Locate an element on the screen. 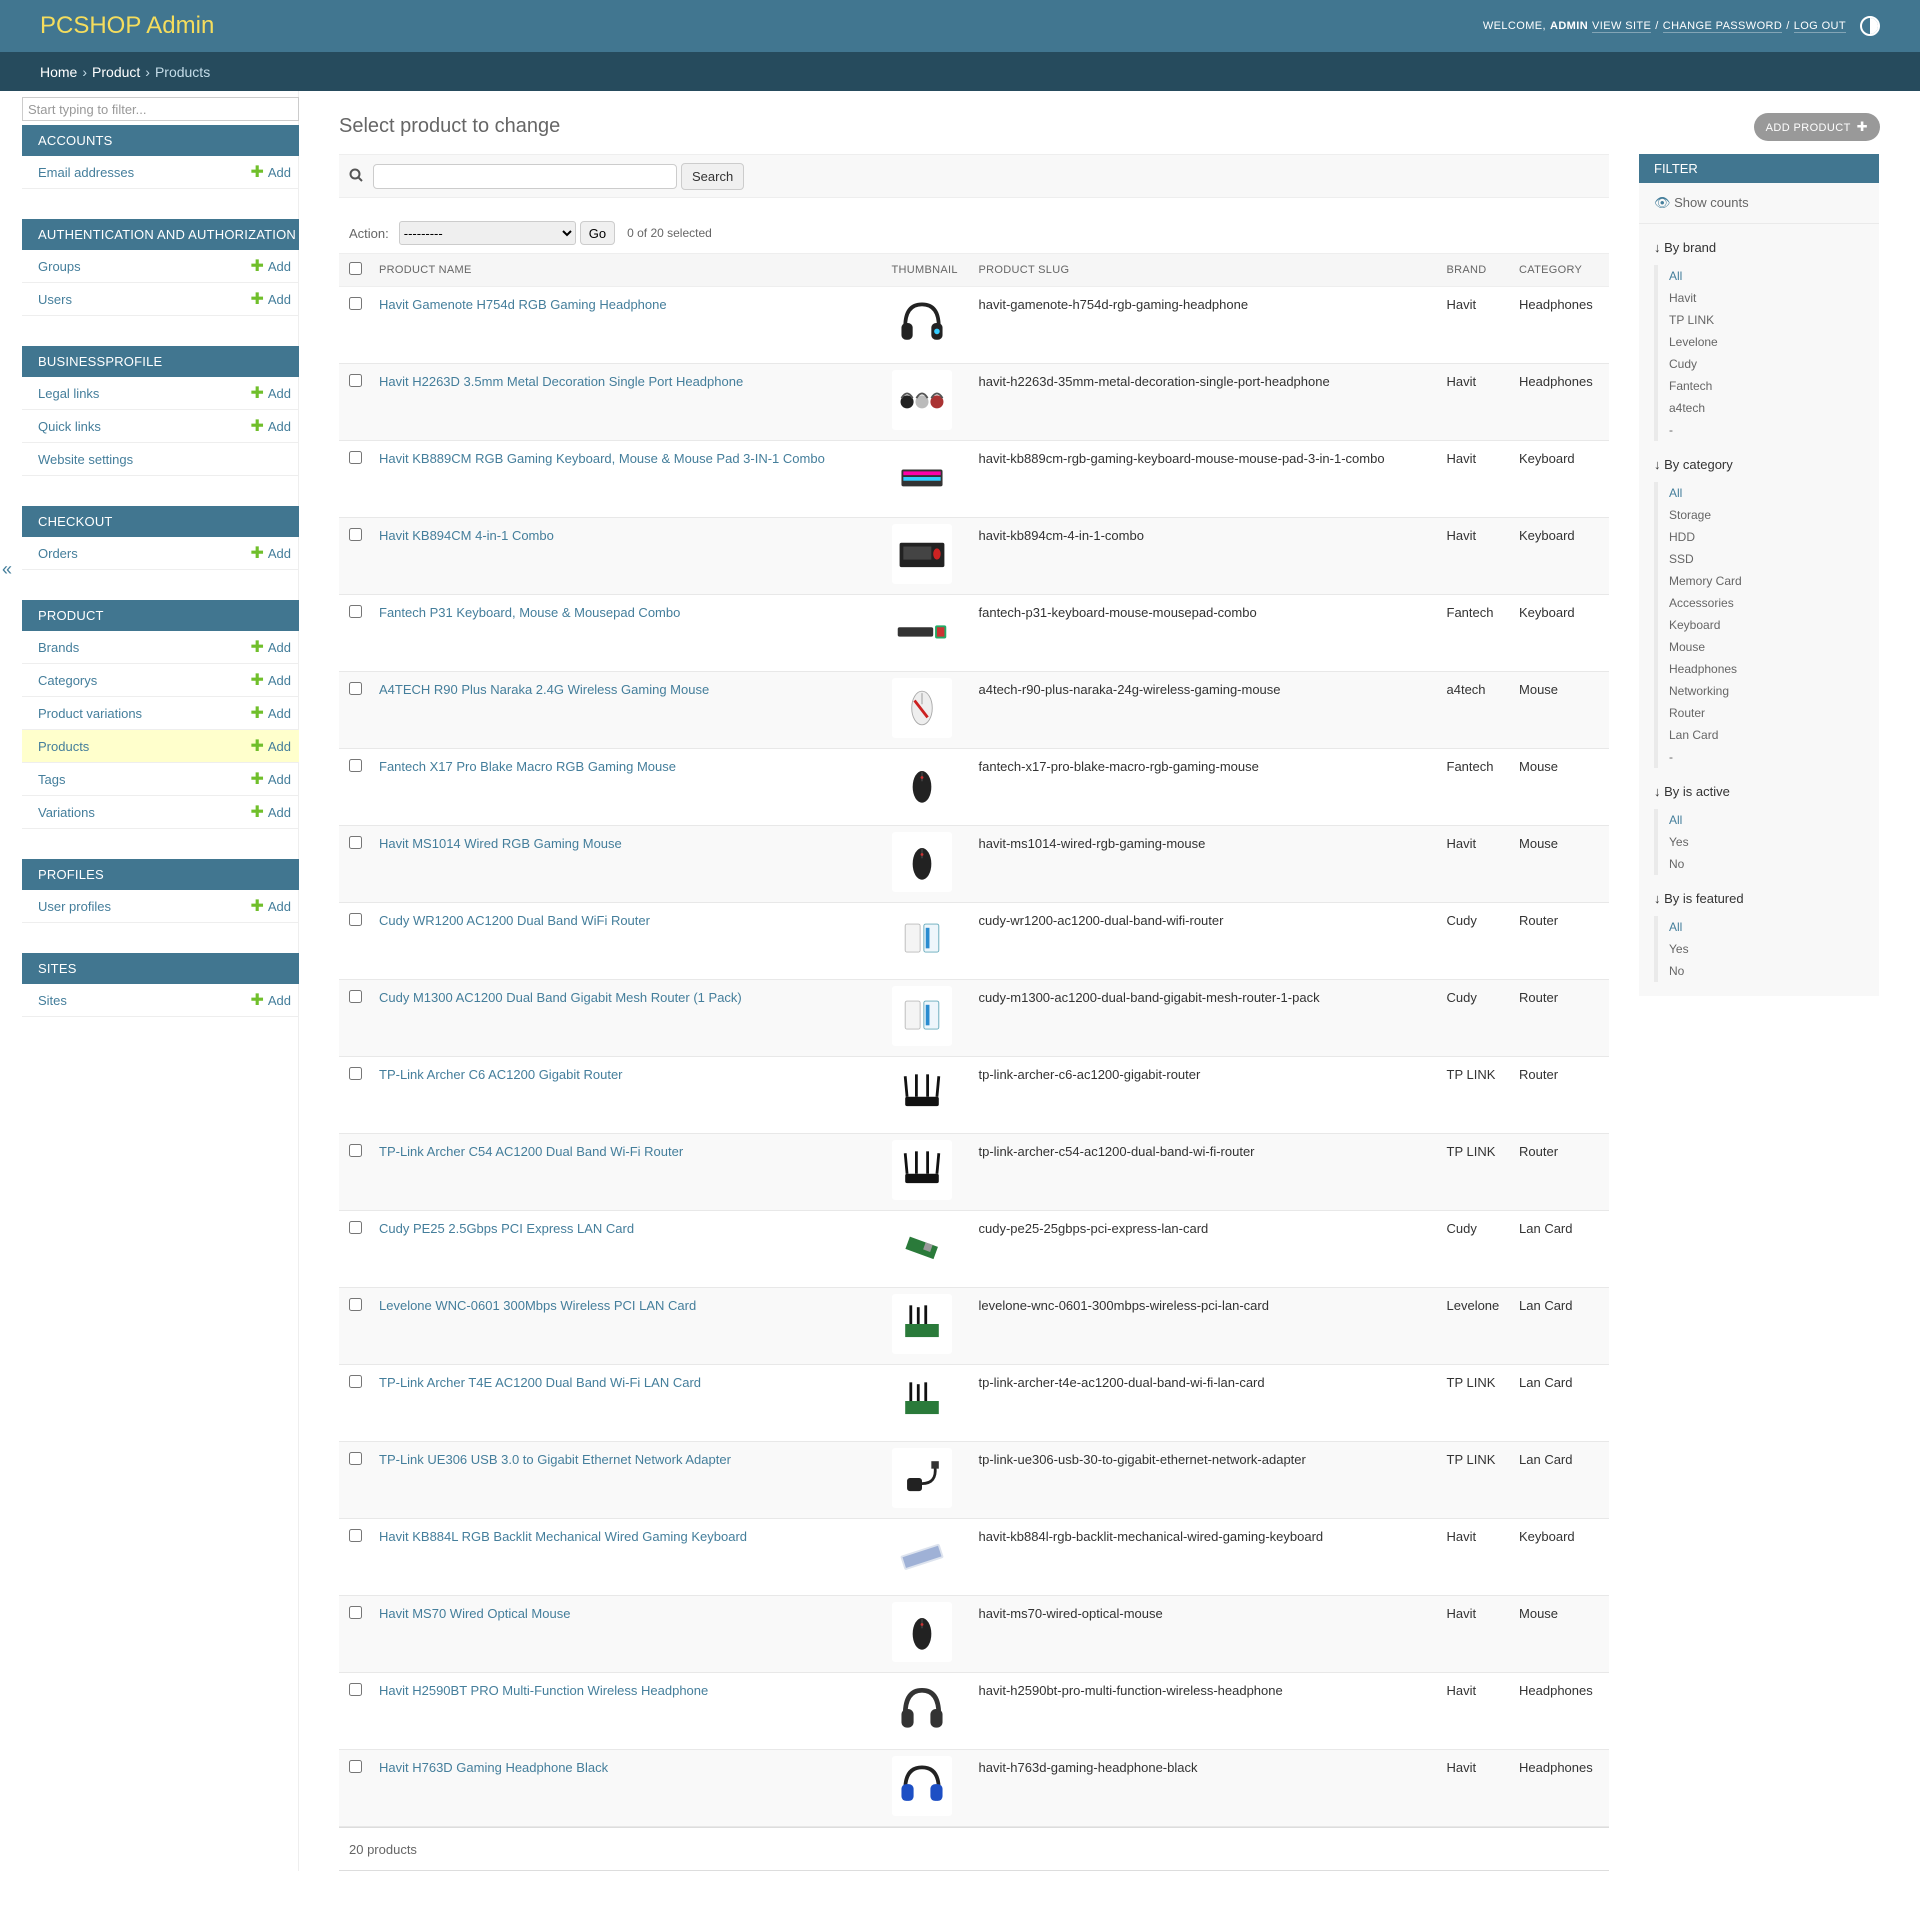 The image size is (1920, 1932). sidebar-model-link: Legal links is located at coordinates (68, 393).